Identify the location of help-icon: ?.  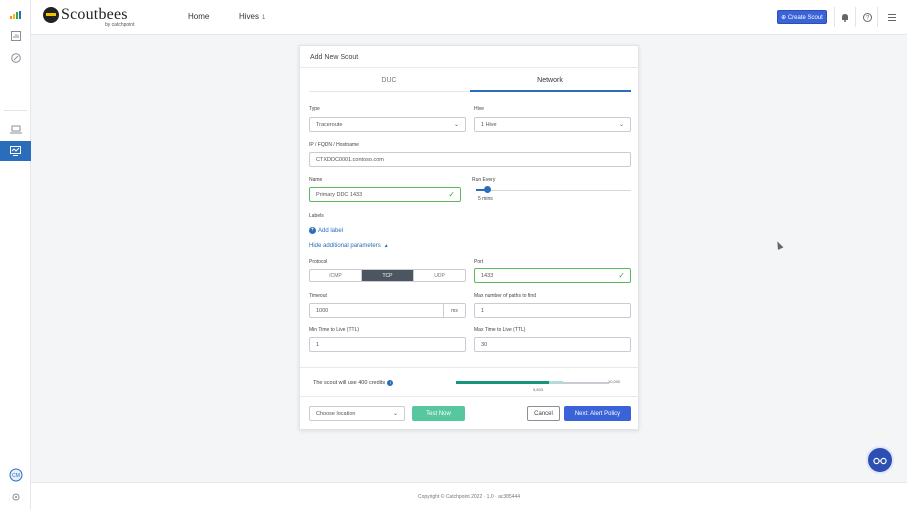
(867, 17).